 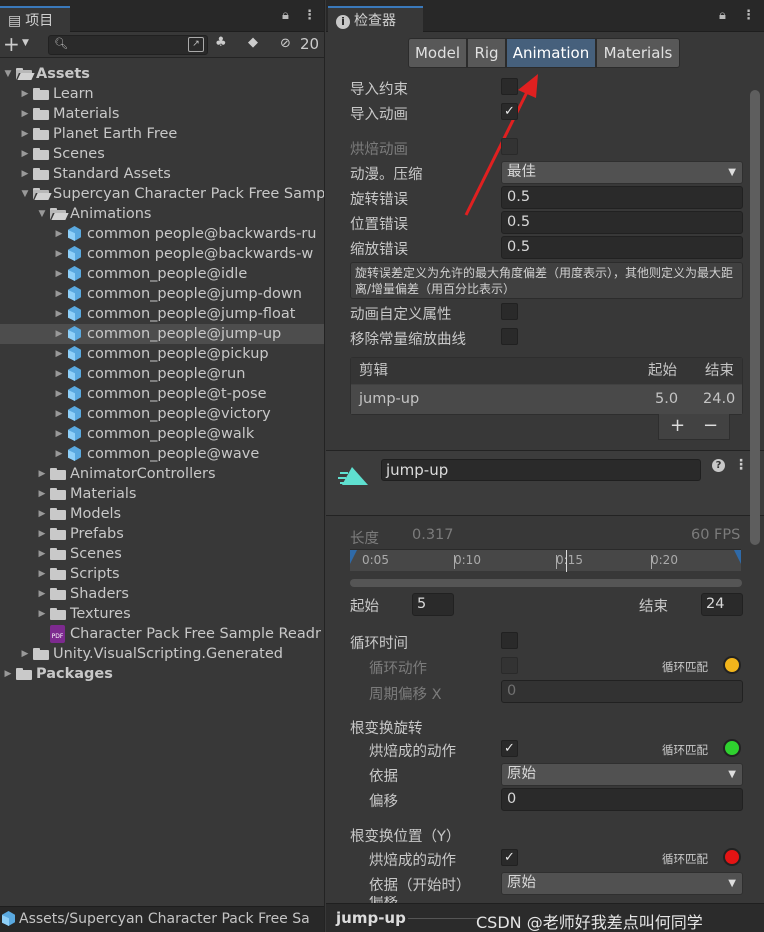 I want to click on inspector-tab: i 检查器, so click(x=375, y=19).